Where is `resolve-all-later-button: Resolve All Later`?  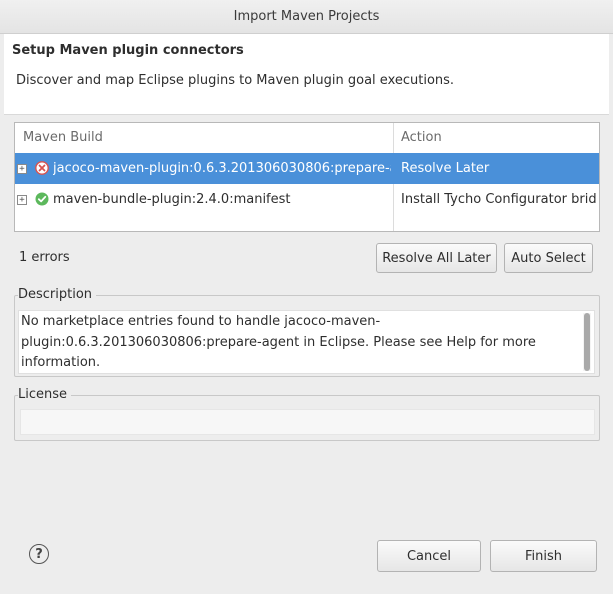 resolve-all-later-button: Resolve All Later is located at coordinates (436, 258).